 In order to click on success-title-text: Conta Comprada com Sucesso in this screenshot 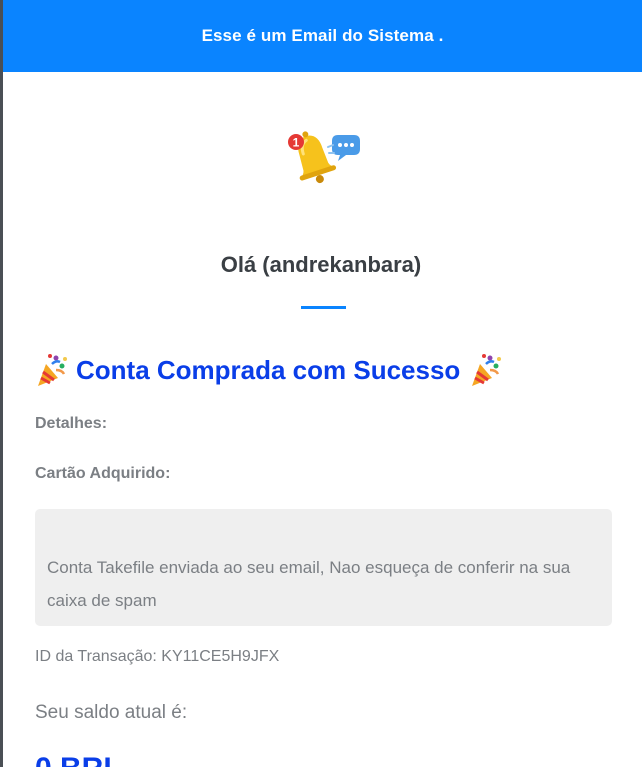, I will do `click(268, 369)`.